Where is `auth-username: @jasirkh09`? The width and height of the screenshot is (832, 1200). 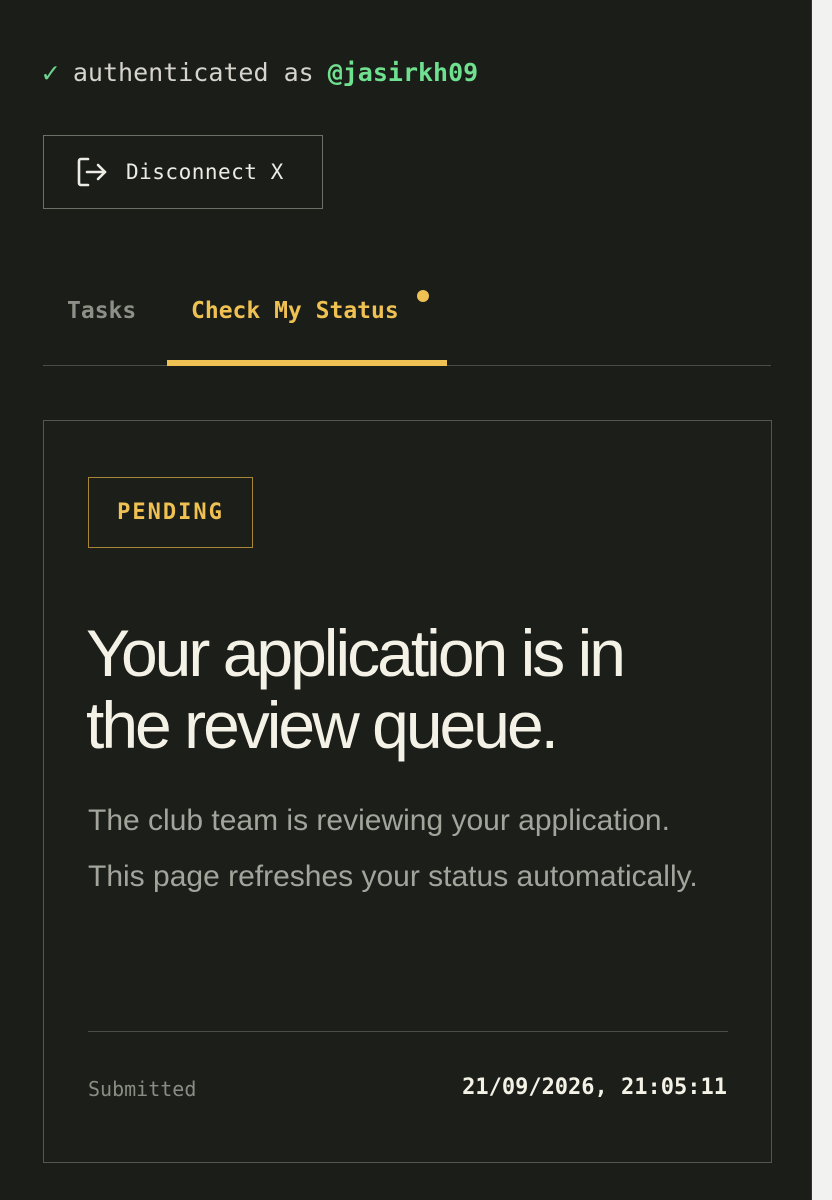 auth-username: @jasirkh09 is located at coordinates (403, 72).